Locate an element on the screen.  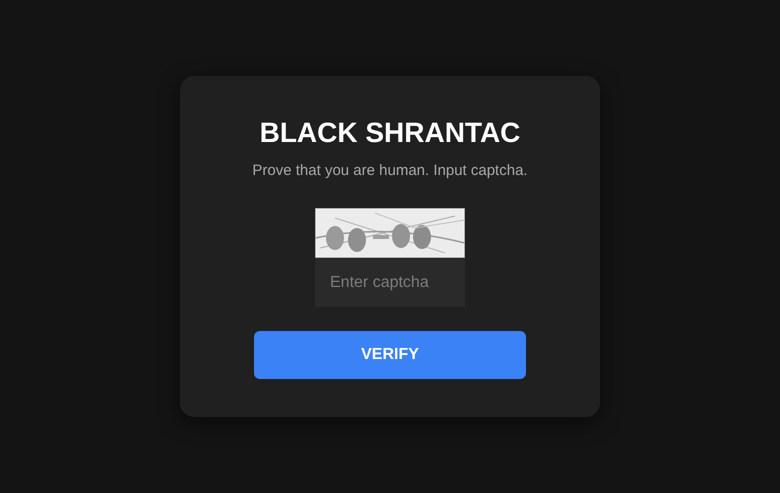
instruction-text: Prove that you are human. Input captcha. is located at coordinates (390, 171).